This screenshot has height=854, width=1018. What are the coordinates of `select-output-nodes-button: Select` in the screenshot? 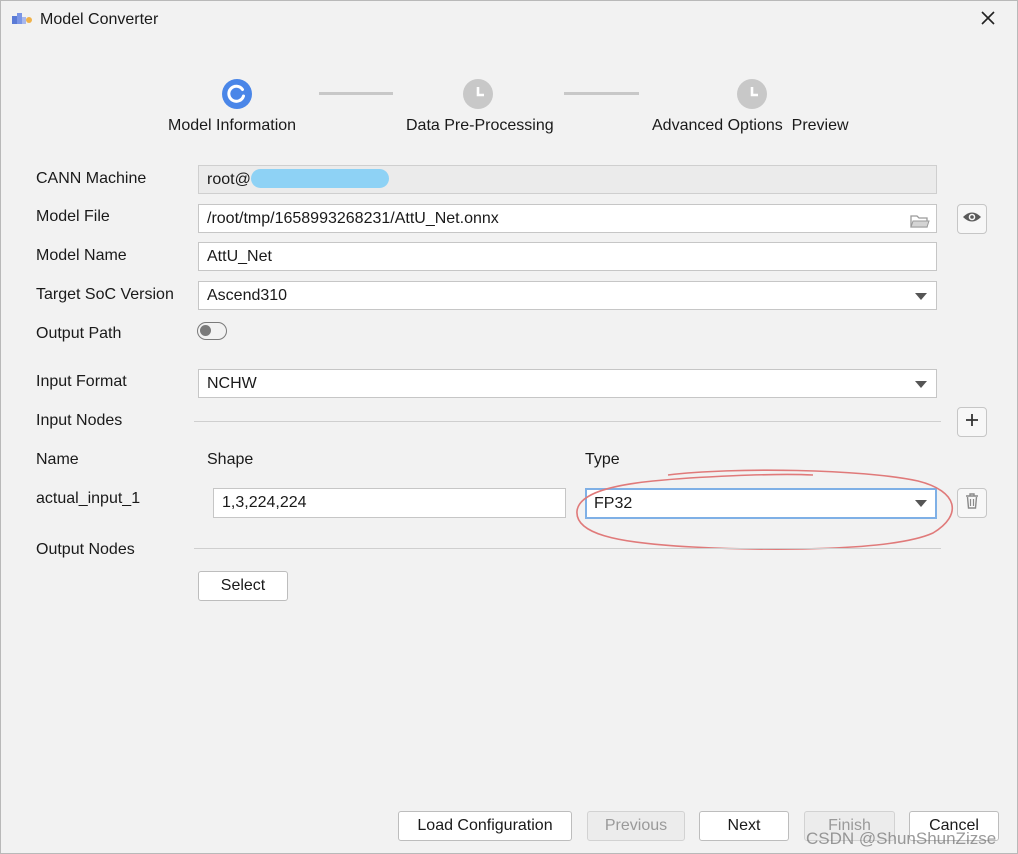 It's located at (243, 586).